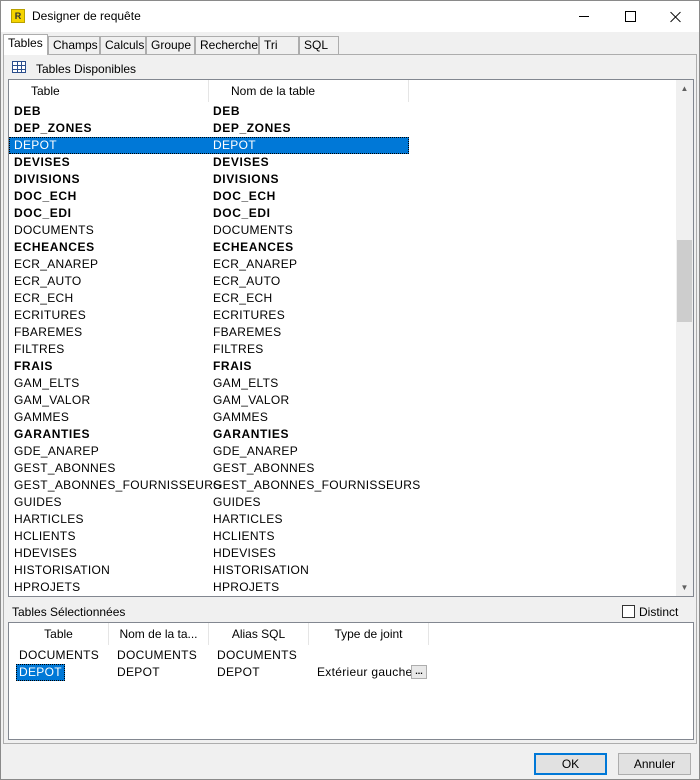  What do you see at coordinates (351, 655) in the screenshot?
I see `selected-table-row: DOCUMENTS DOCUMENTS DOCUMENTS` at bounding box center [351, 655].